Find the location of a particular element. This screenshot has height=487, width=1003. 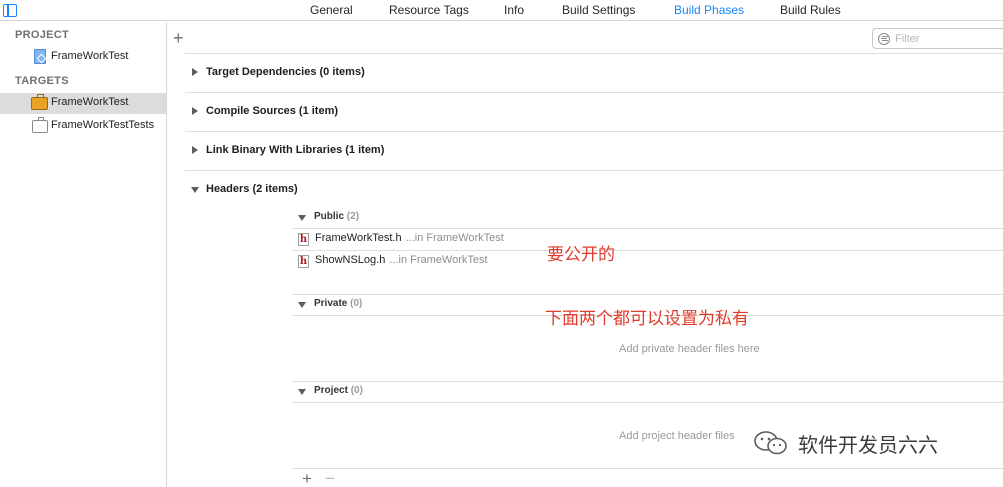

project-headers-placeholder: Add project header files is located at coordinates (677, 436).